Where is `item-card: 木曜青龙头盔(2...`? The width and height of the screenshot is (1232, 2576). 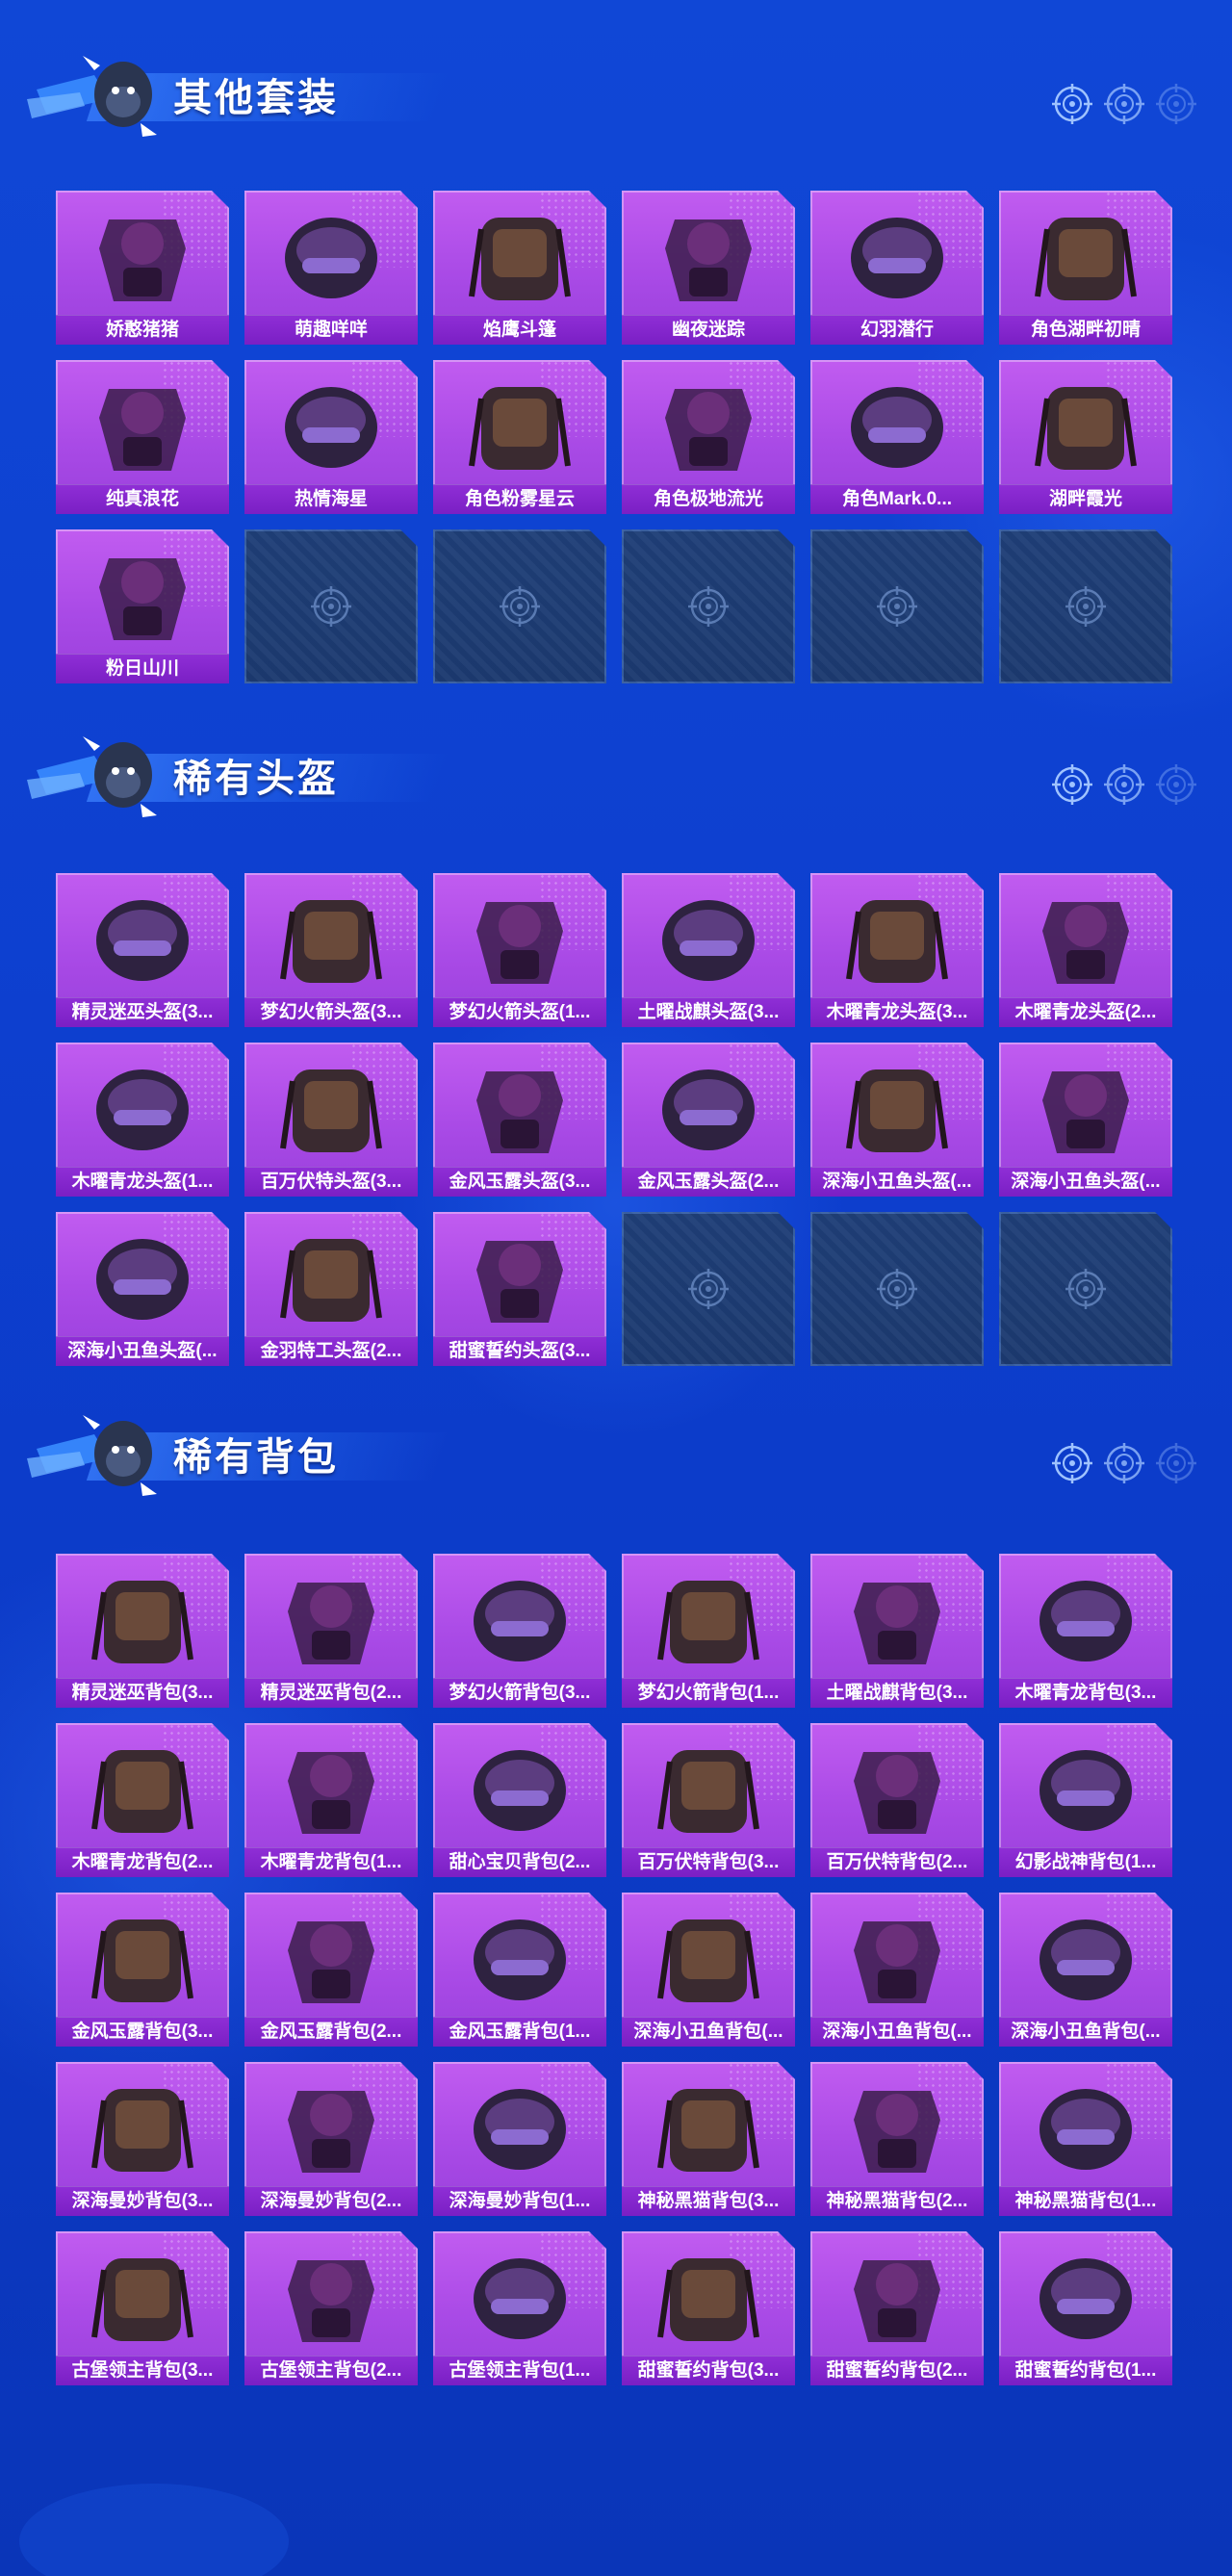 item-card: 木曜青龙头盔(2... is located at coordinates (1085, 950).